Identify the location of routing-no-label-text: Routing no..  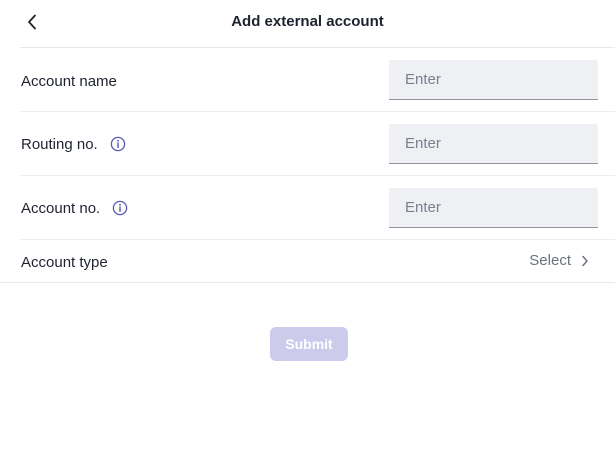
(59, 144).